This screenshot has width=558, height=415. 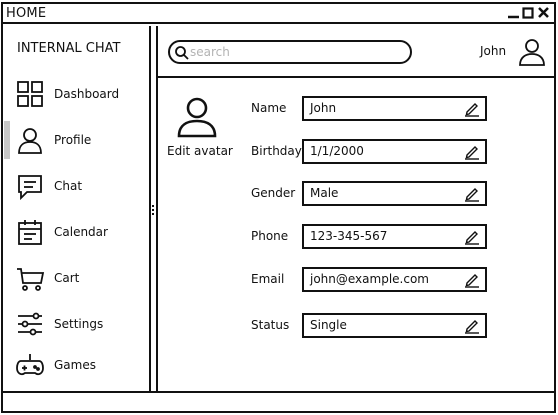 What do you see at coordinates (30, 141) in the screenshot?
I see `user-icon` at bounding box center [30, 141].